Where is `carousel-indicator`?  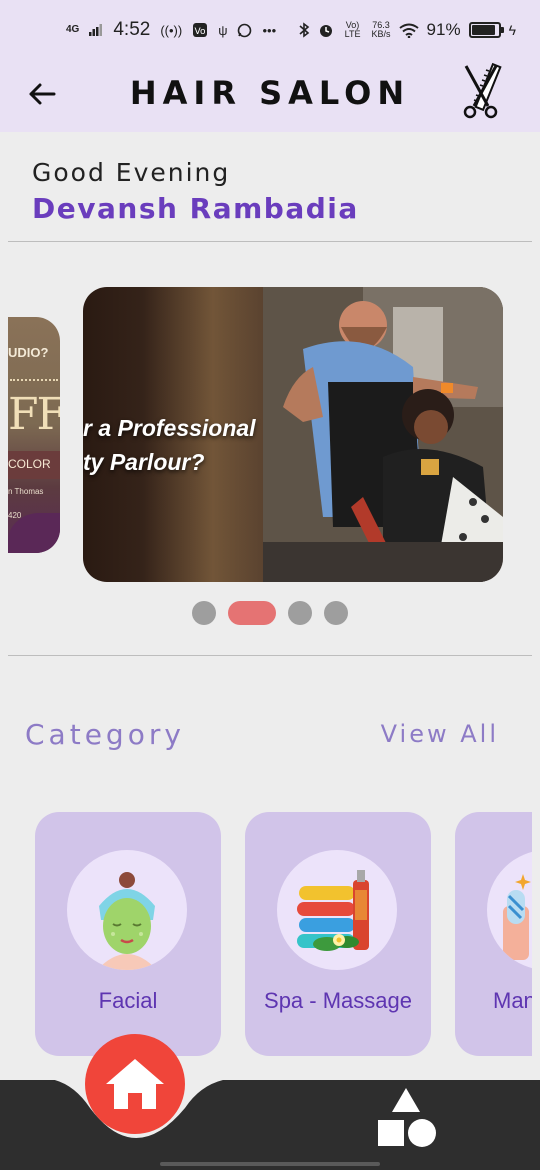 carousel-indicator is located at coordinates (270, 613).